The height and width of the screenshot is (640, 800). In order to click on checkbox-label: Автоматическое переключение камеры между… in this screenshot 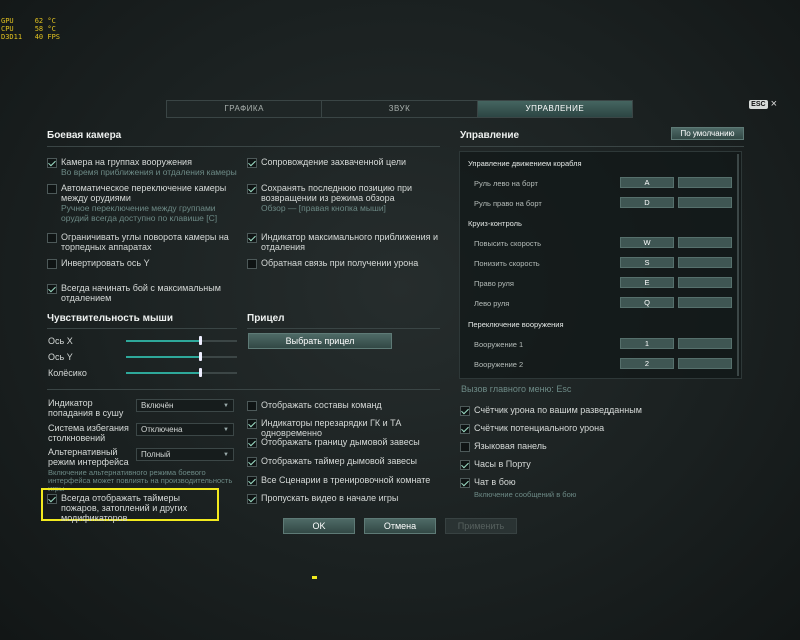, I will do `click(144, 193)`.